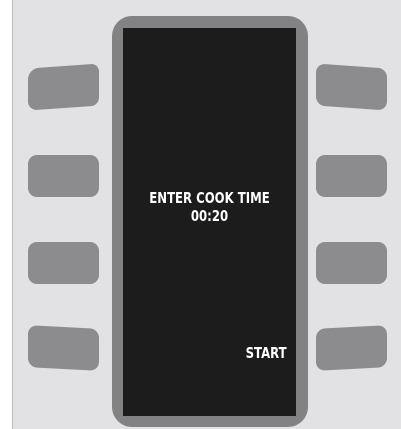  Describe the element at coordinates (209, 198) in the screenshot. I see `cook-time-prompt: ENTER COOK TIME` at that location.